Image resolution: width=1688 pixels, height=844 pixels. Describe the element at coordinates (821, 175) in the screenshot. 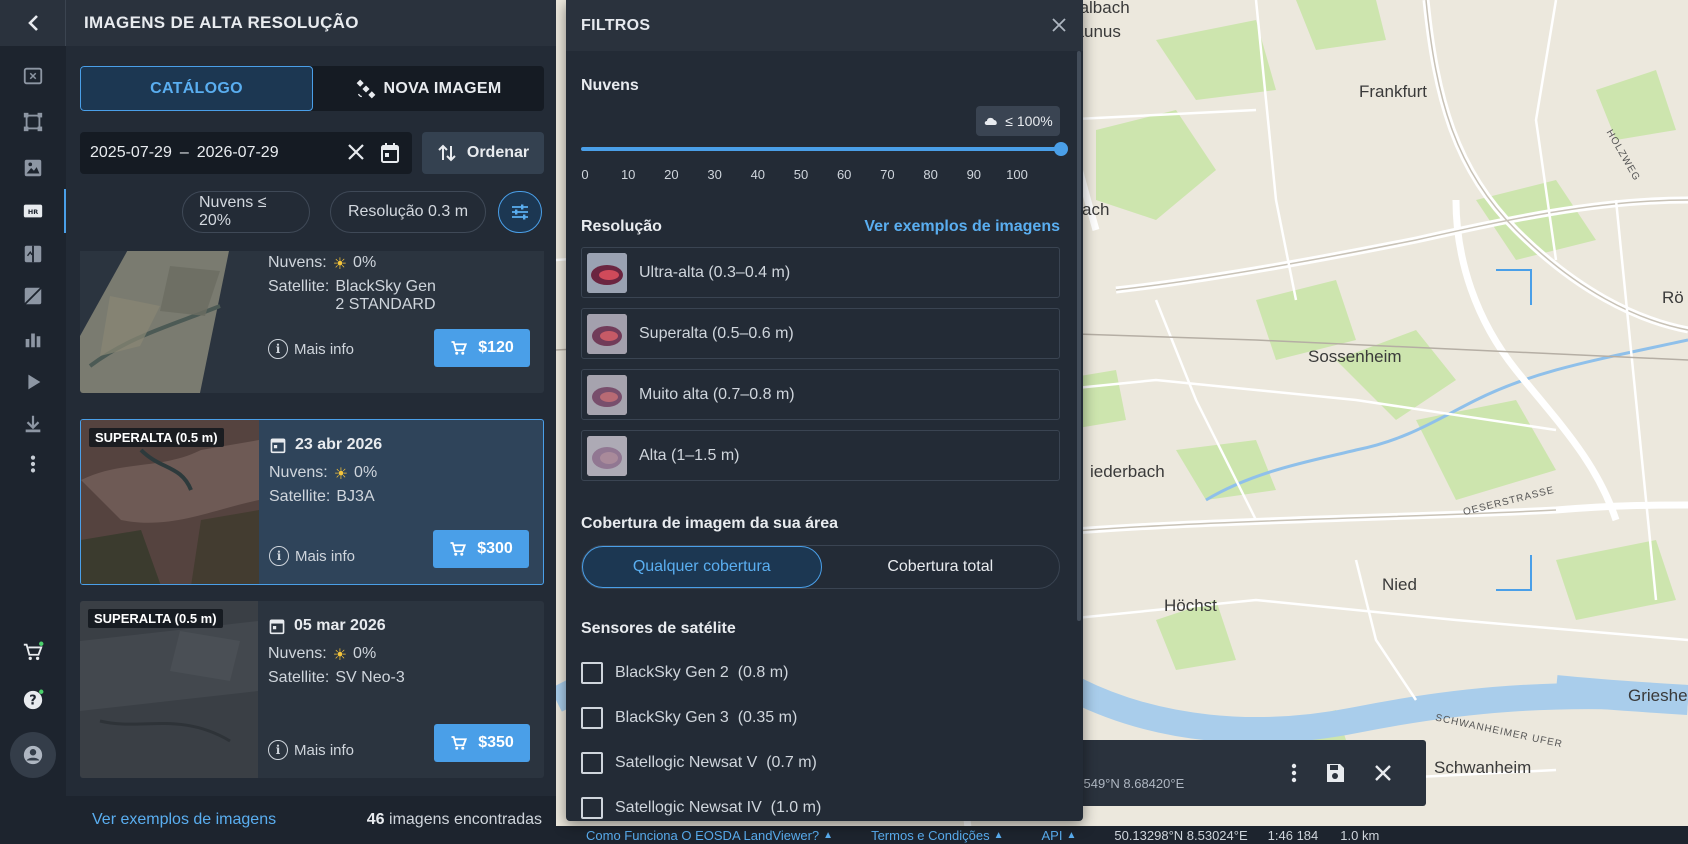

I see `clouds-slider-ticks: 0 10 20 30 40 50 60 70 80 90 100` at that location.